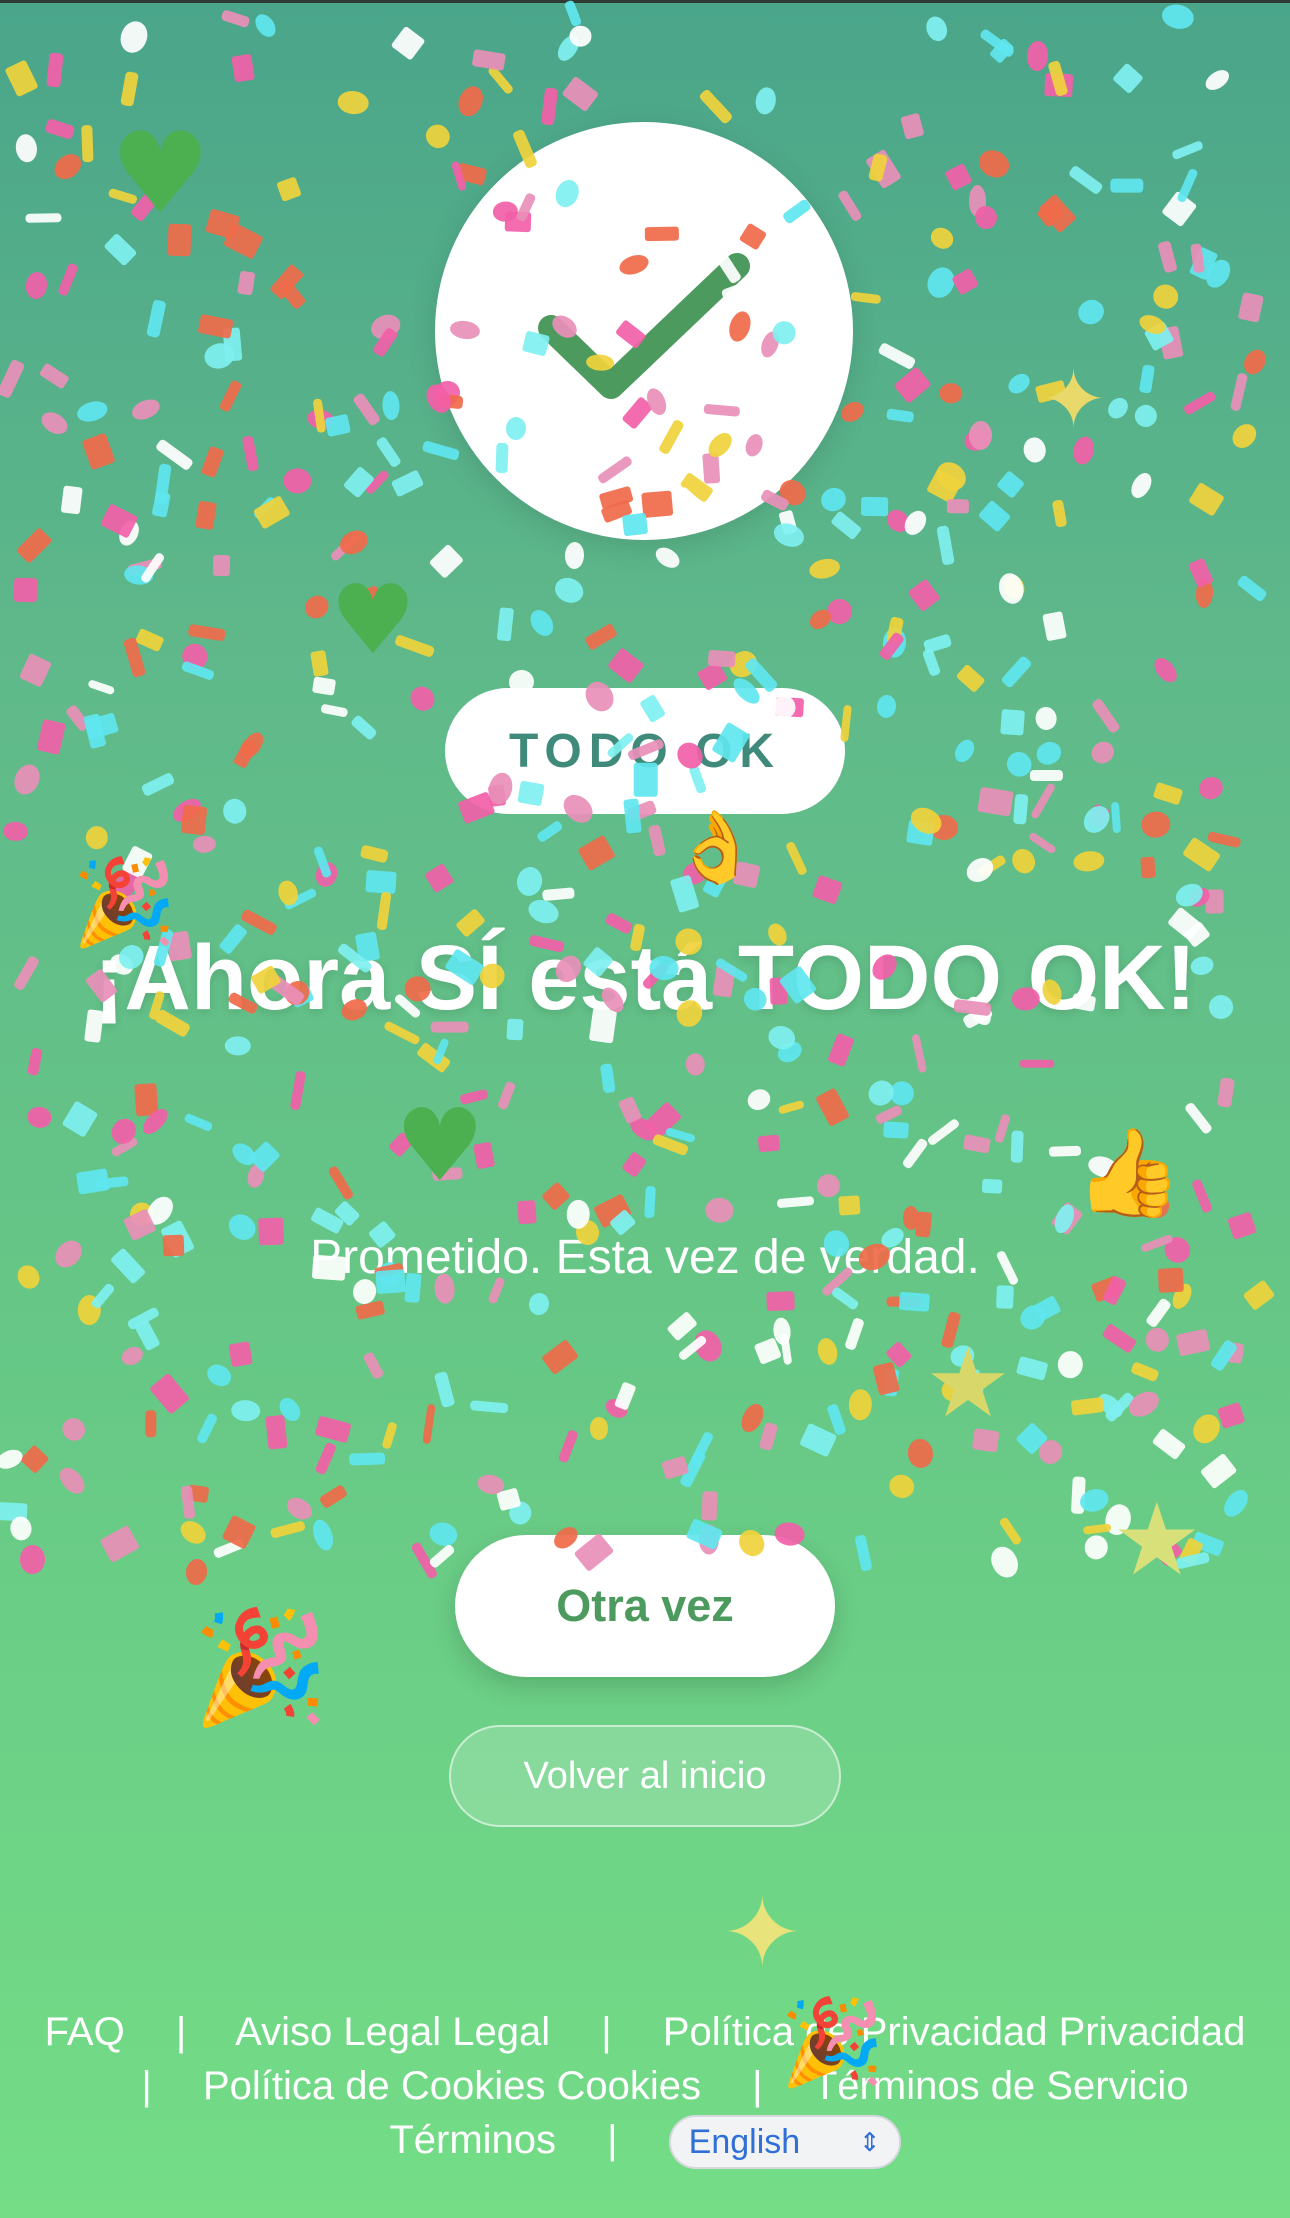 The width and height of the screenshot is (1290, 2218). I want to click on retry-button: Otra vez, so click(645, 1606).